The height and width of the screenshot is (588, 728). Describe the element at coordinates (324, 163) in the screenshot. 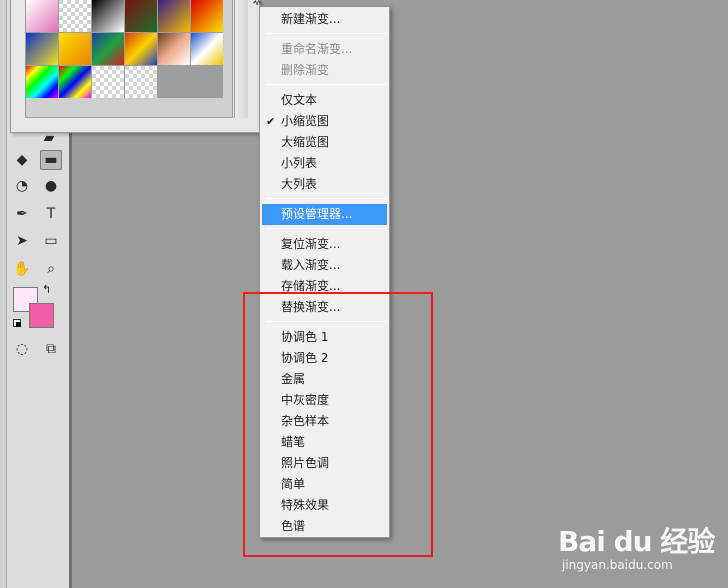

I see `menu-item: 小列表` at that location.